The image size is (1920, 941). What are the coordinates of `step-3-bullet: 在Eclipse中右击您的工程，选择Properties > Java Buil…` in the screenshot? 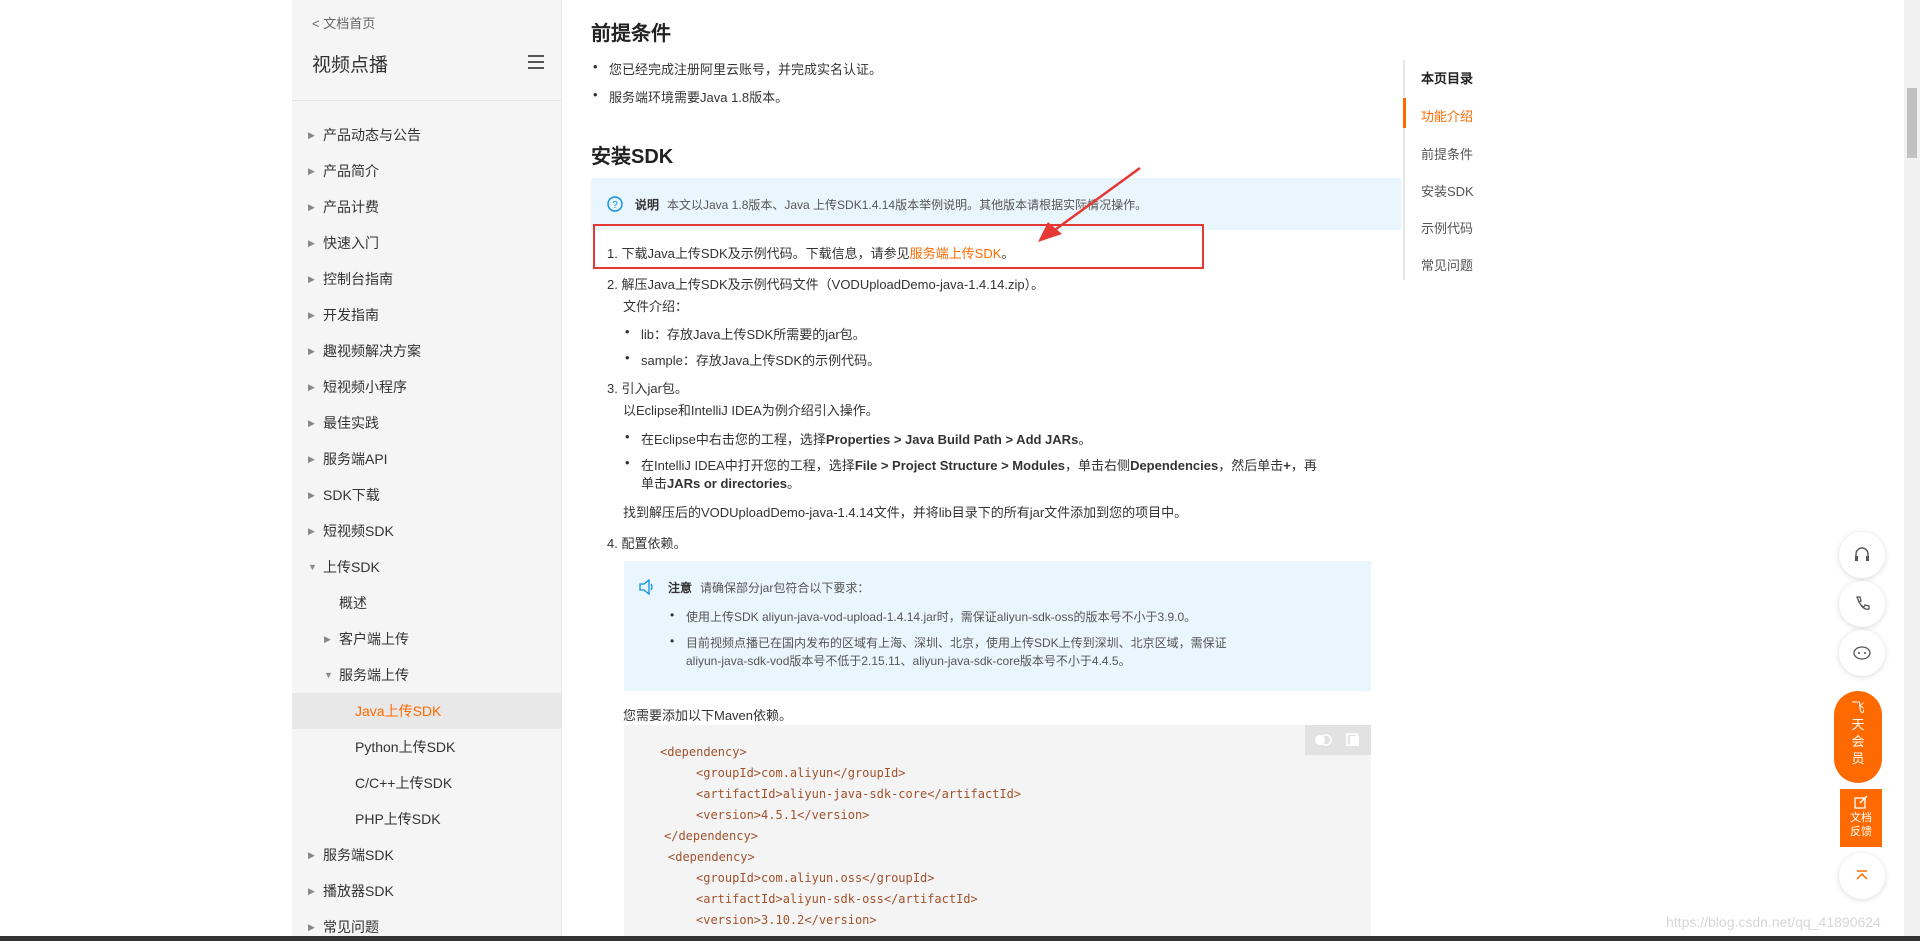 It's located at (858, 438).